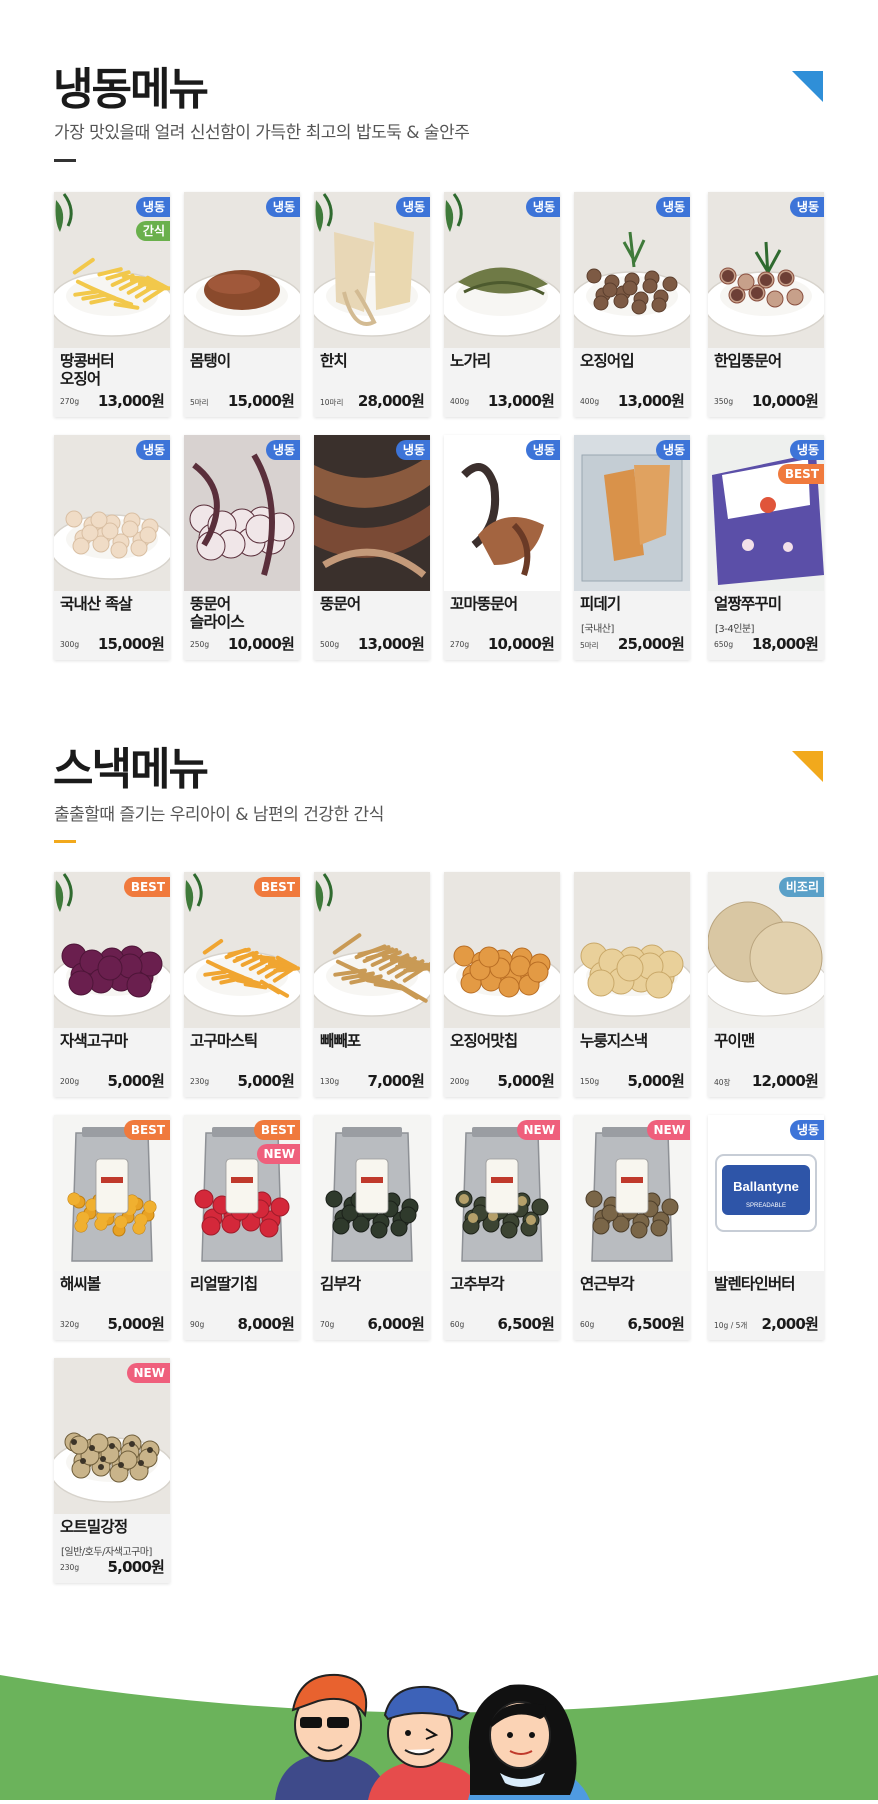 The image size is (878, 1804). Describe the element at coordinates (502, 1227) in the screenshot. I see `product-card: NEW 고추부각 60g 6,500원` at that location.